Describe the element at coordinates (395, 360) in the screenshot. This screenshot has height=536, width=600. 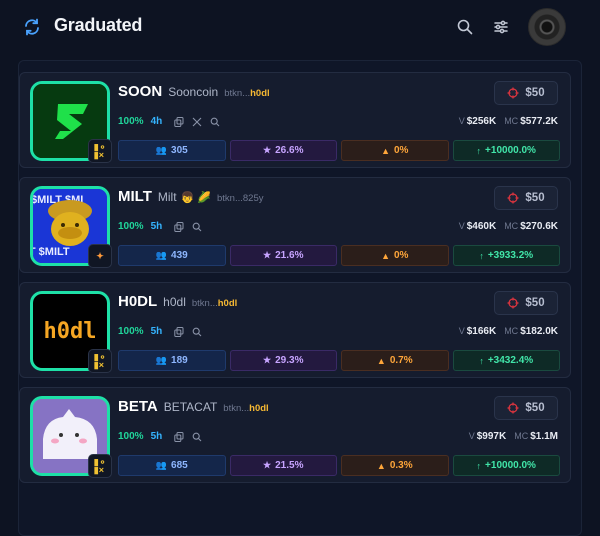
I see `dev-holding-stat: ▲ 0.7%` at that location.